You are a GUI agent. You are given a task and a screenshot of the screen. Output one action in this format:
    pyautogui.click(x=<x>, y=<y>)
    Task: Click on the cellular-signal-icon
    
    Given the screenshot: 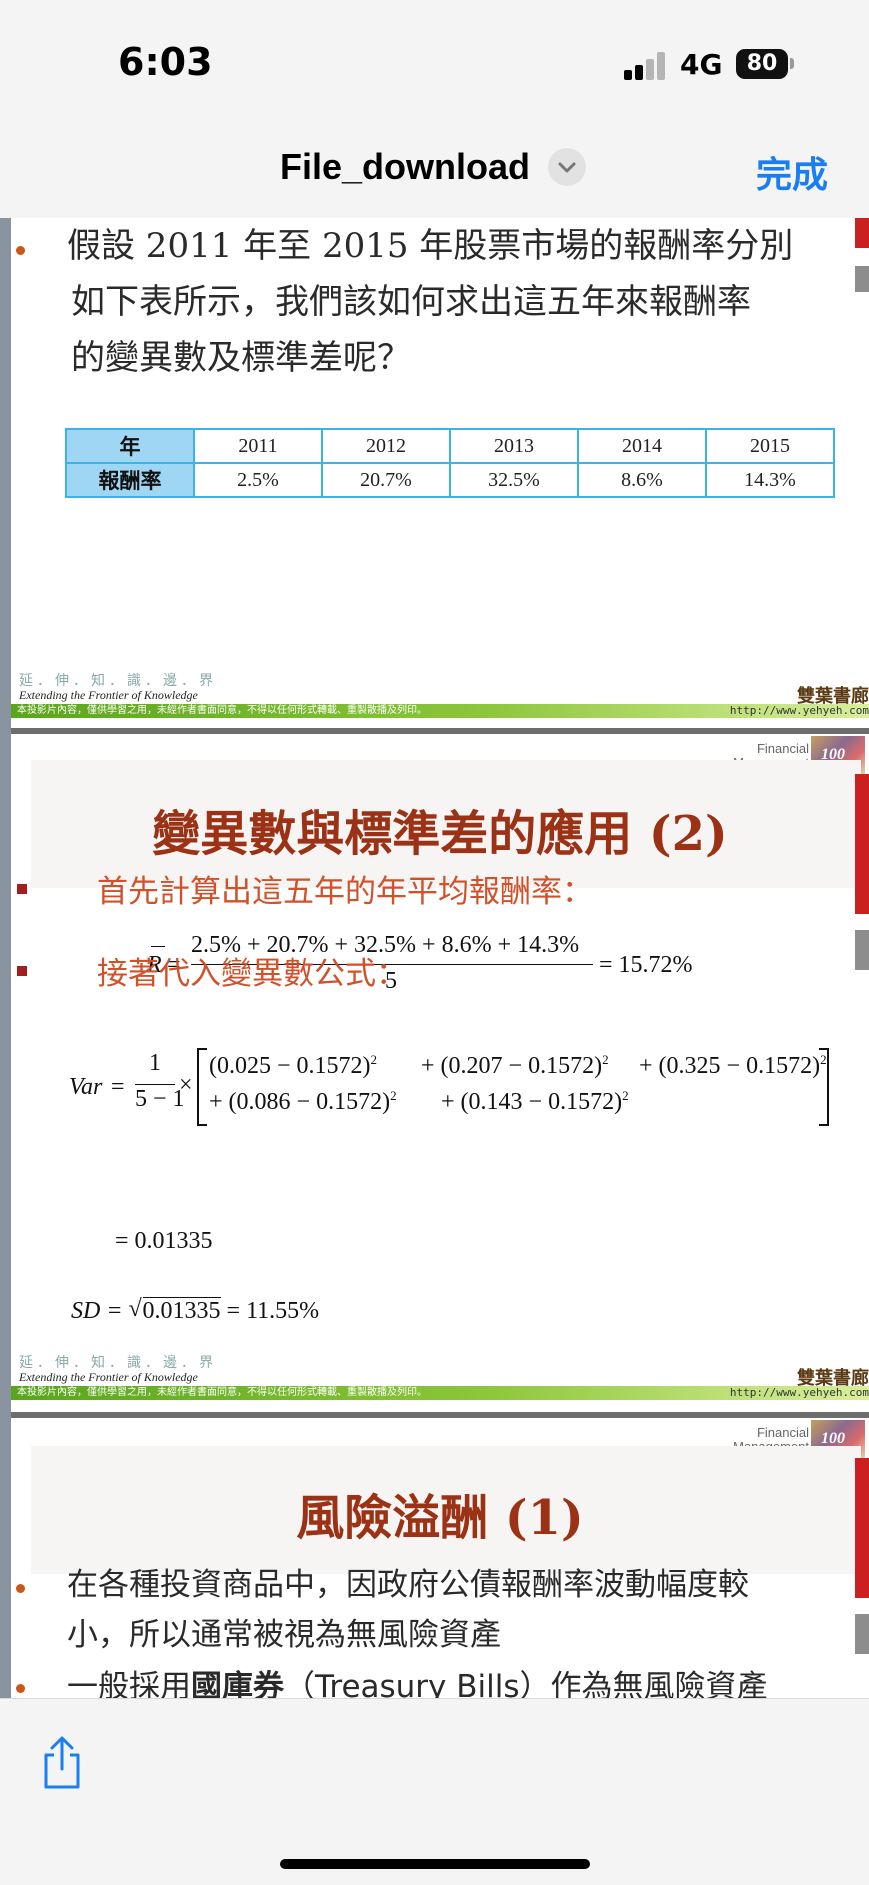 What is the action you would take?
    pyautogui.click(x=646, y=66)
    